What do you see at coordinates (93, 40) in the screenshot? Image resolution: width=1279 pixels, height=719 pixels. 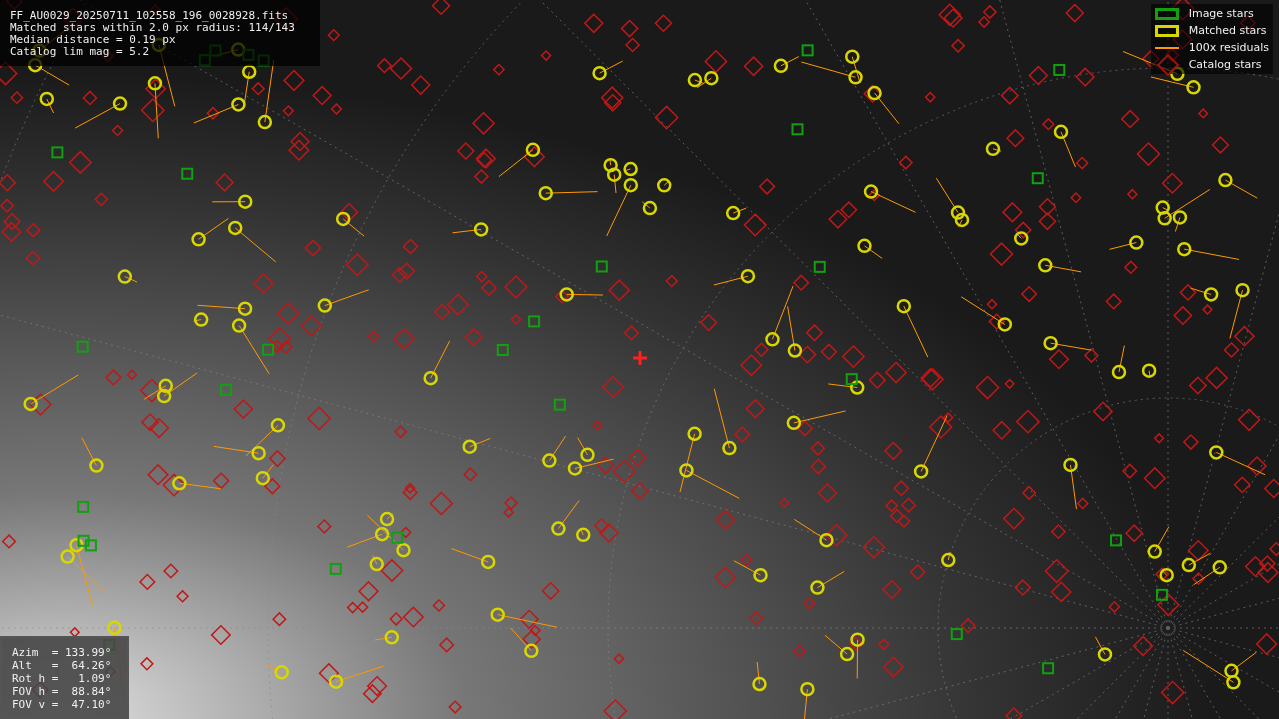 I see `info-text: Median distance = 0.19 px` at bounding box center [93, 40].